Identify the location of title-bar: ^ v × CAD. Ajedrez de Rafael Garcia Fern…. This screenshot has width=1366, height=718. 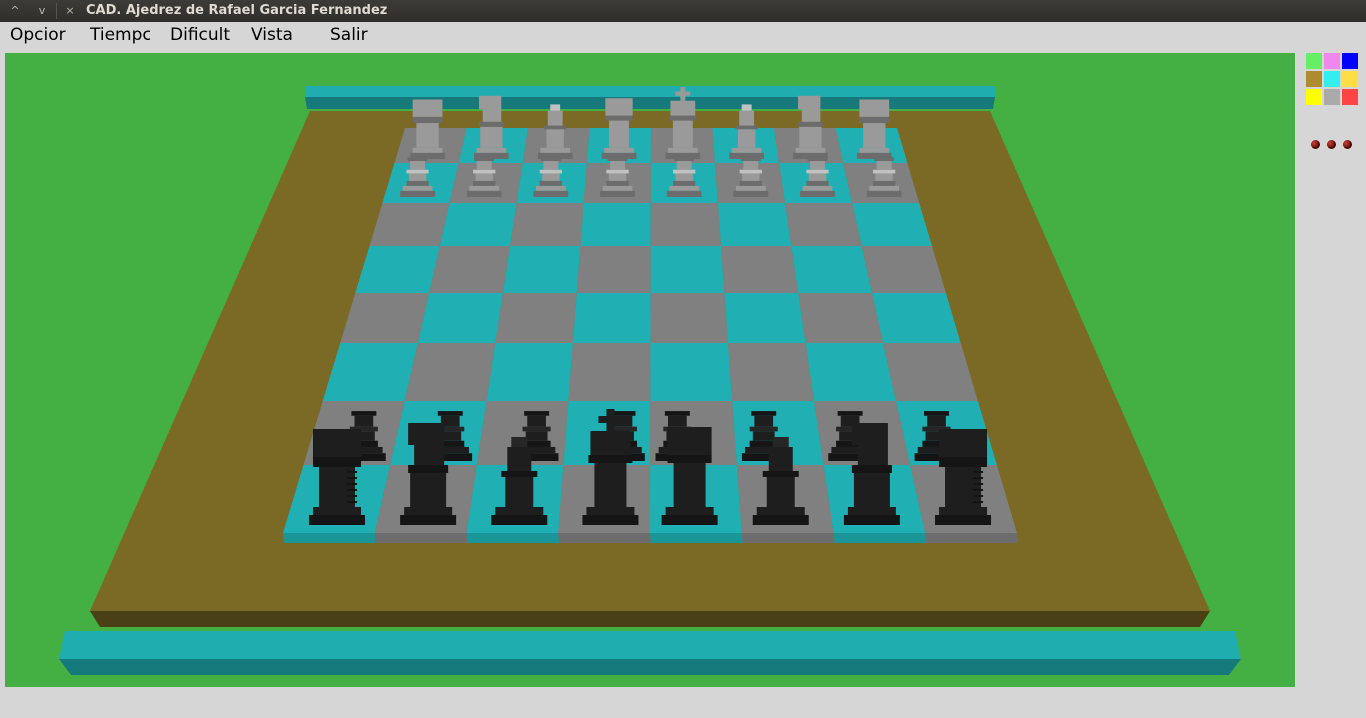
(683, 11).